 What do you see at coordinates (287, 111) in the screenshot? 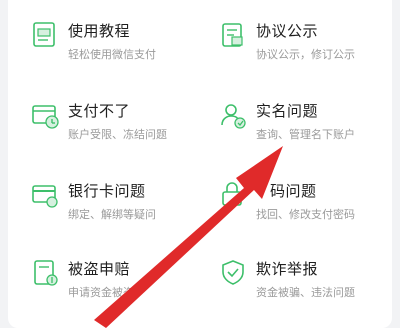
I see `real-name-title: 实名问题` at bounding box center [287, 111].